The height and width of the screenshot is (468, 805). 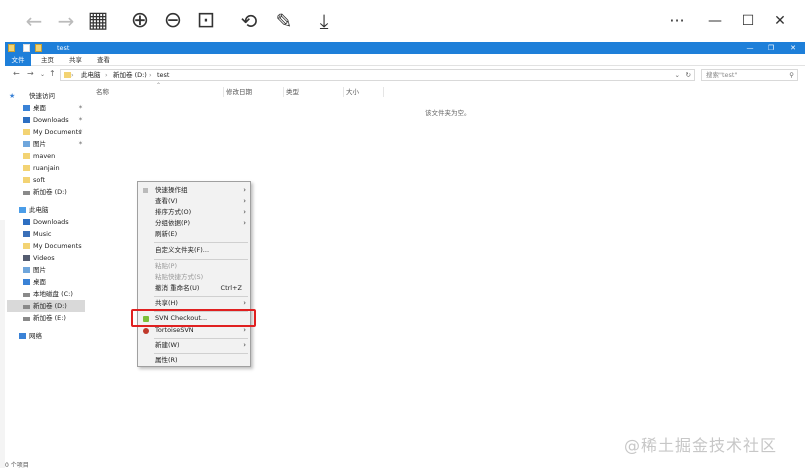 I want to click on nav-item-downloads: Downloads ✶, so click(x=48, y=120).